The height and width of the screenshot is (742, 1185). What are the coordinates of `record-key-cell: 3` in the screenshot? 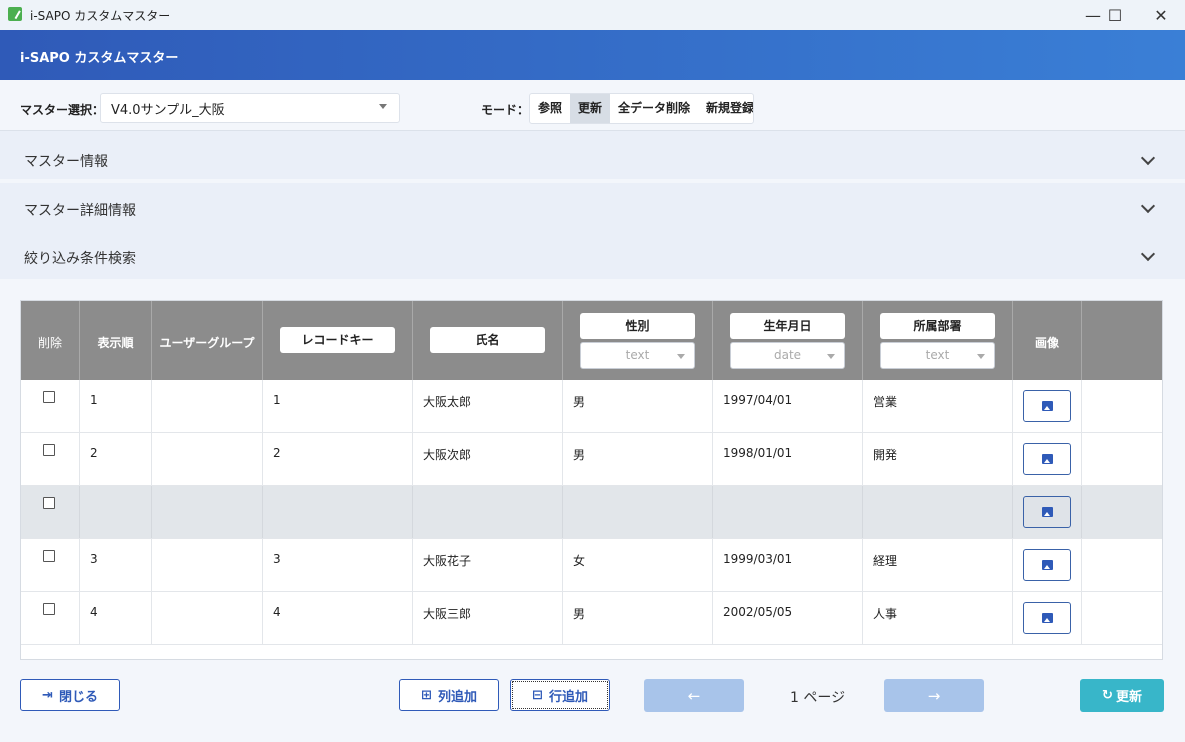 It's located at (338, 565).